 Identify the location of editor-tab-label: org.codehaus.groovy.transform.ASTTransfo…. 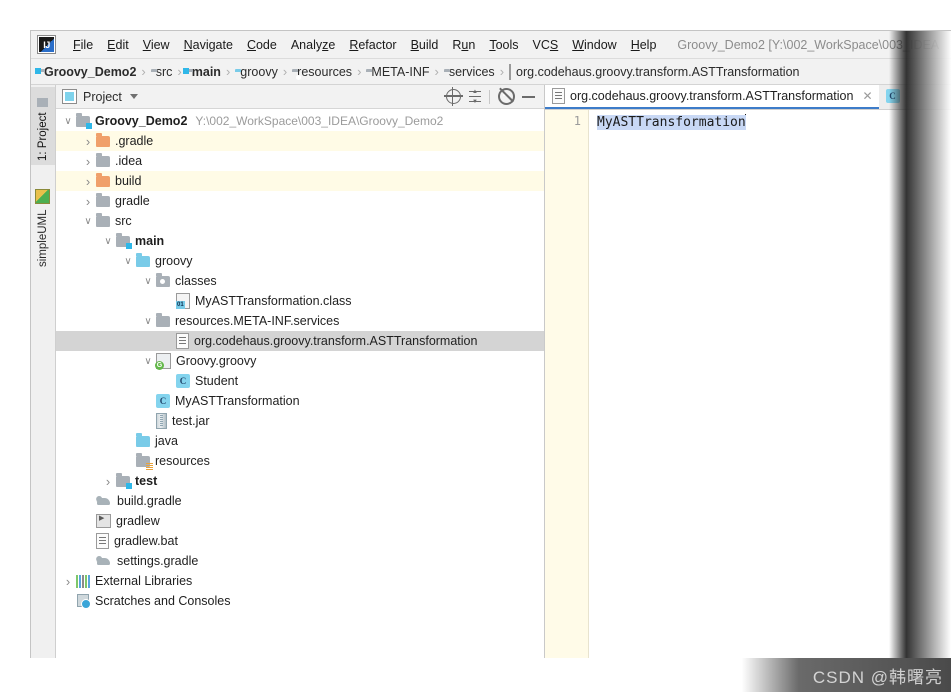
(712, 96).